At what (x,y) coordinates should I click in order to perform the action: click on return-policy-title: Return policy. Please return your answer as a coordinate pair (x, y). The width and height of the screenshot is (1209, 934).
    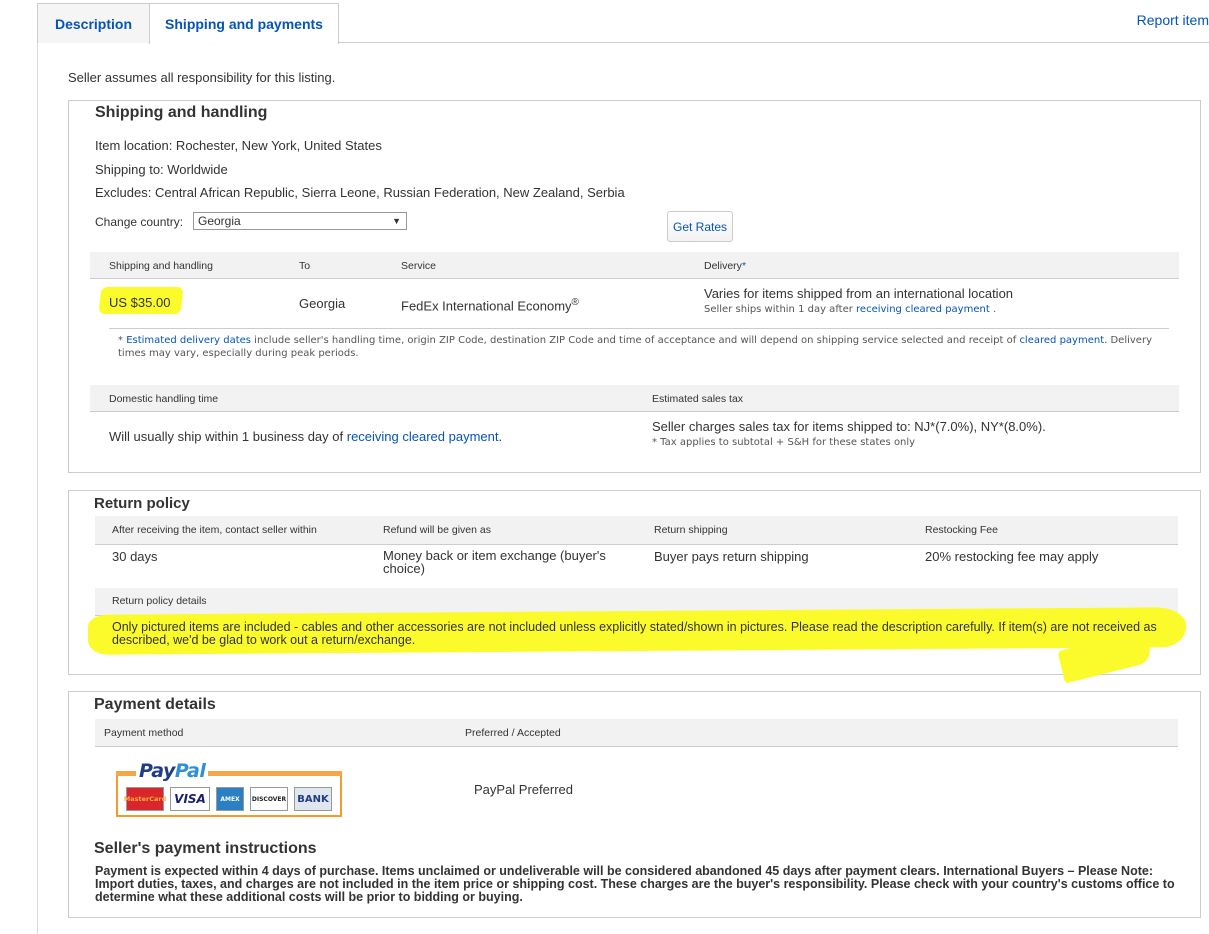
    Looking at the image, I should click on (142, 503).